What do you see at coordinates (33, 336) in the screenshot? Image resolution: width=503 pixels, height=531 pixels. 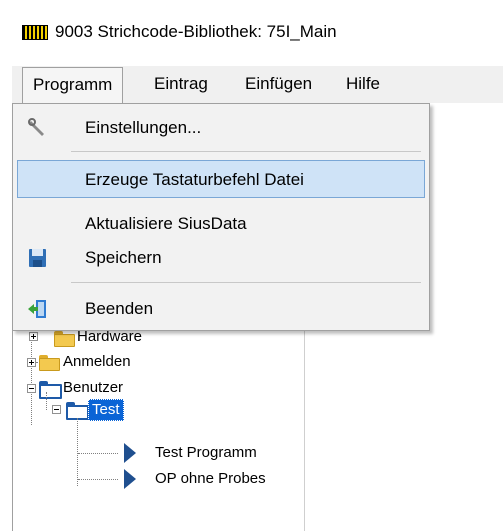 I see `expander-hardware` at bounding box center [33, 336].